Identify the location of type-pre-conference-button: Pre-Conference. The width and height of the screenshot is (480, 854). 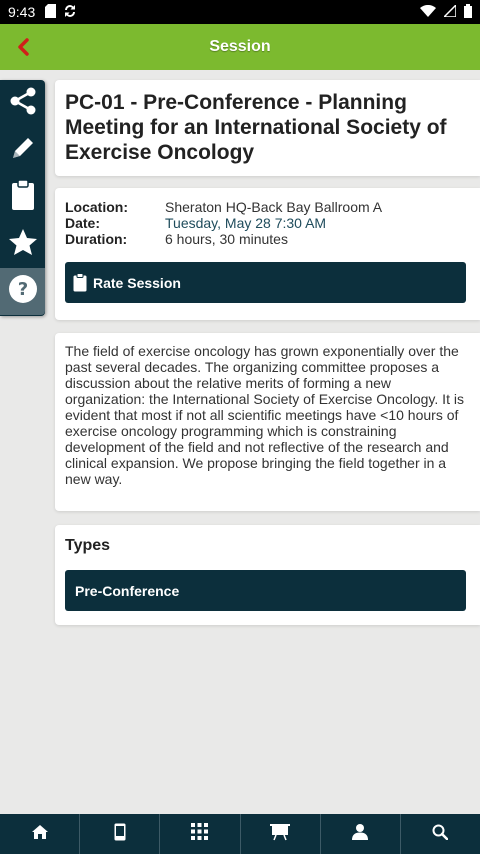
(265, 590).